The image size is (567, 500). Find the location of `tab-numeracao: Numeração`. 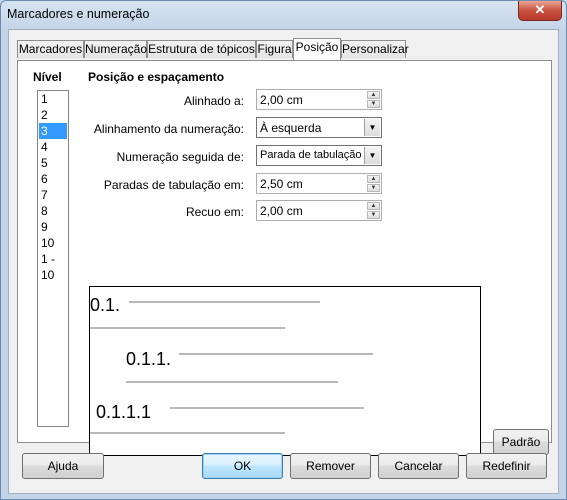

tab-numeracao: Numeração is located at coordinates (115, 49).